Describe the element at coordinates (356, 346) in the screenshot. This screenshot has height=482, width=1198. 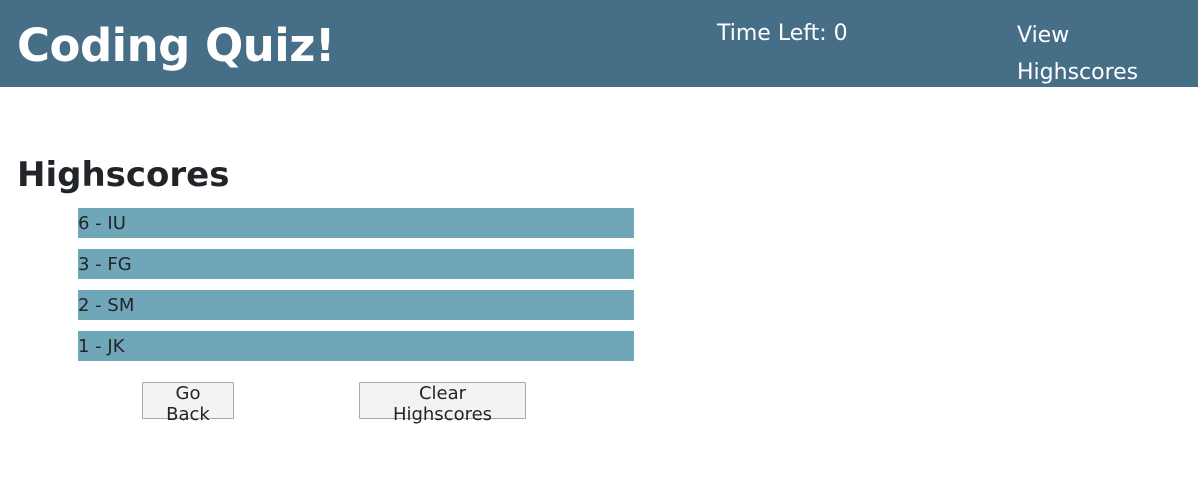
I see `highscore-item: 1 - JK` at that location.